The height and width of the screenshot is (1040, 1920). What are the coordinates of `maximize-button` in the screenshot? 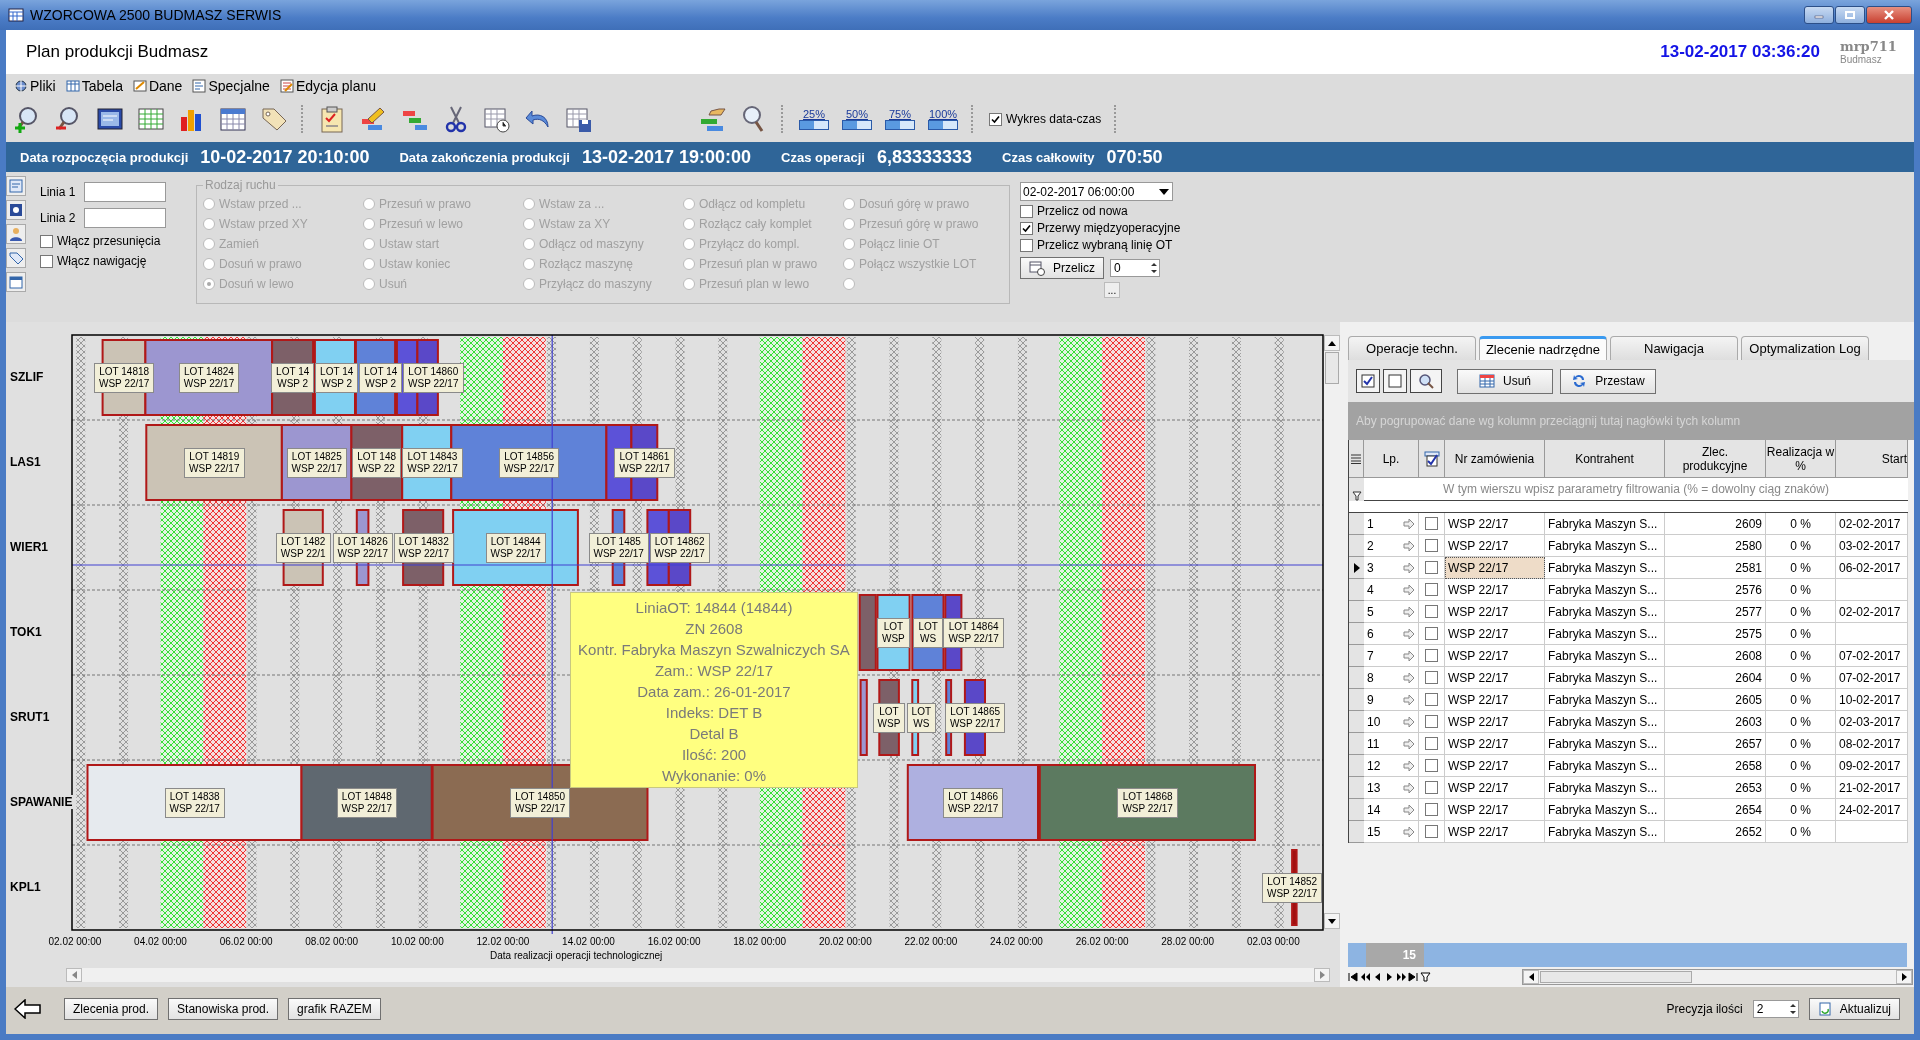 It's located at (1850, 15).